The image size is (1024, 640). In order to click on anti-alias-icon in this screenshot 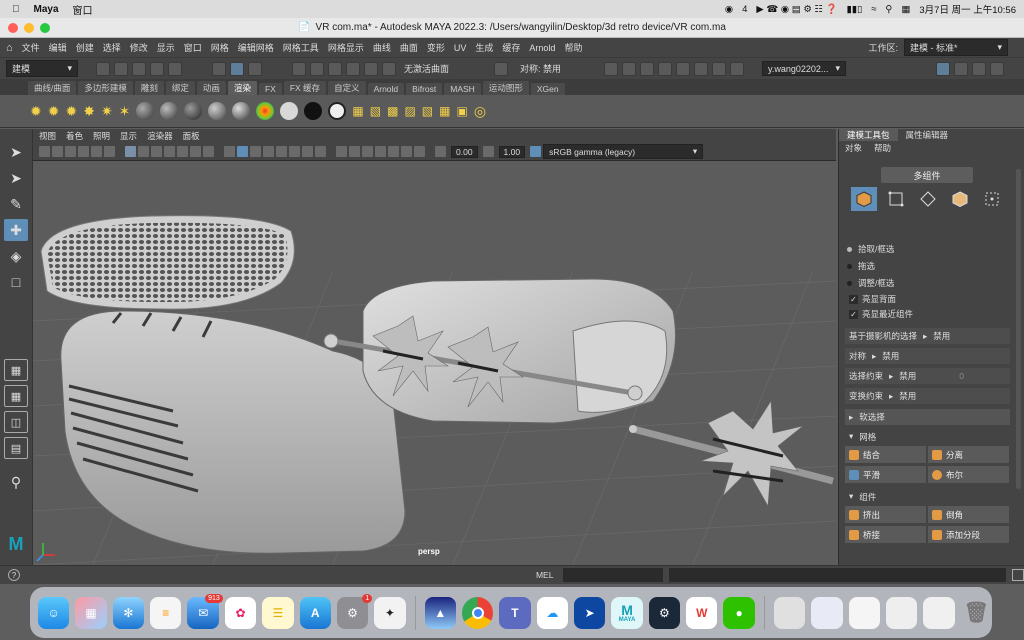, I will do `click(354, 151)`.